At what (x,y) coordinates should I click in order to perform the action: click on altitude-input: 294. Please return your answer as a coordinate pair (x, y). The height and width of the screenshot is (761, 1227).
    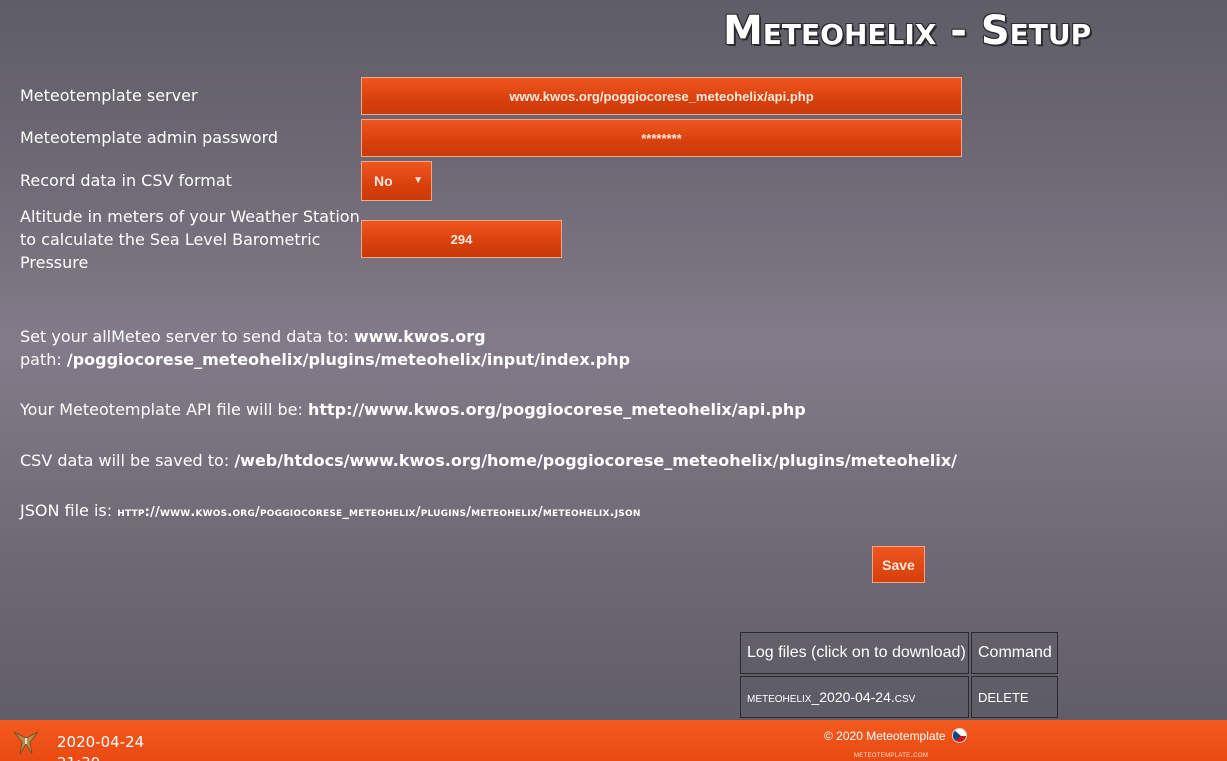
    Looking at the image, I should click on (461, 239).